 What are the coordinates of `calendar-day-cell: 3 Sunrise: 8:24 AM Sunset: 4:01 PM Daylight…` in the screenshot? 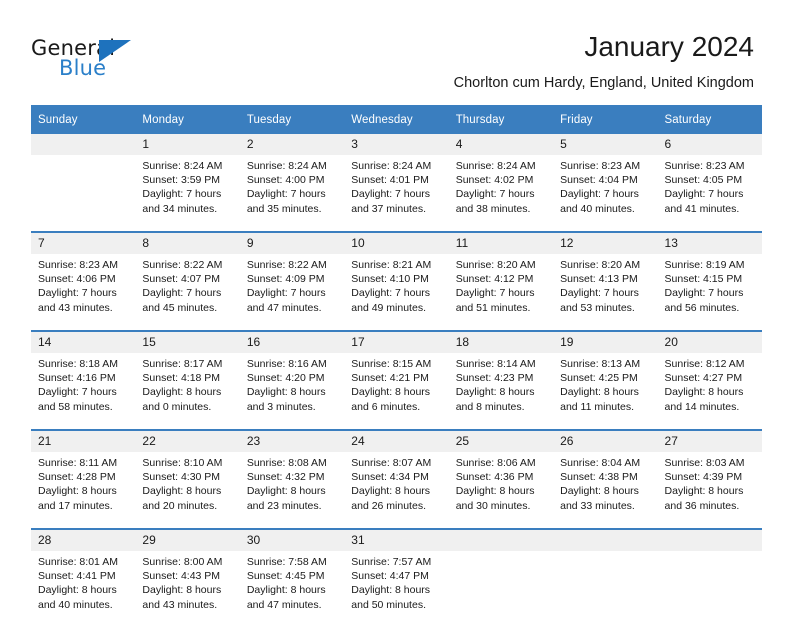 It's located at (396, 182).